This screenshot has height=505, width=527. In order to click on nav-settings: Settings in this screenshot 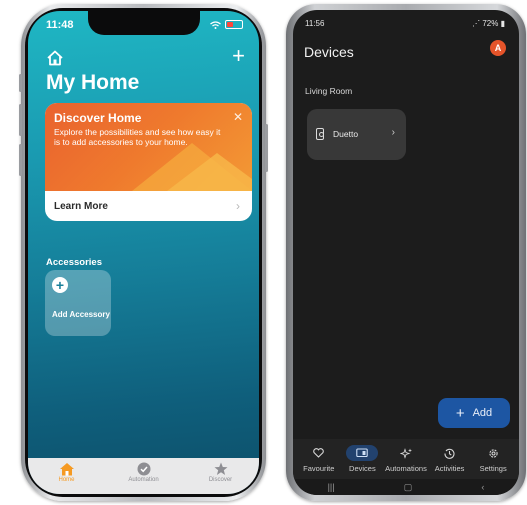, I will do `click(493, 459)`.